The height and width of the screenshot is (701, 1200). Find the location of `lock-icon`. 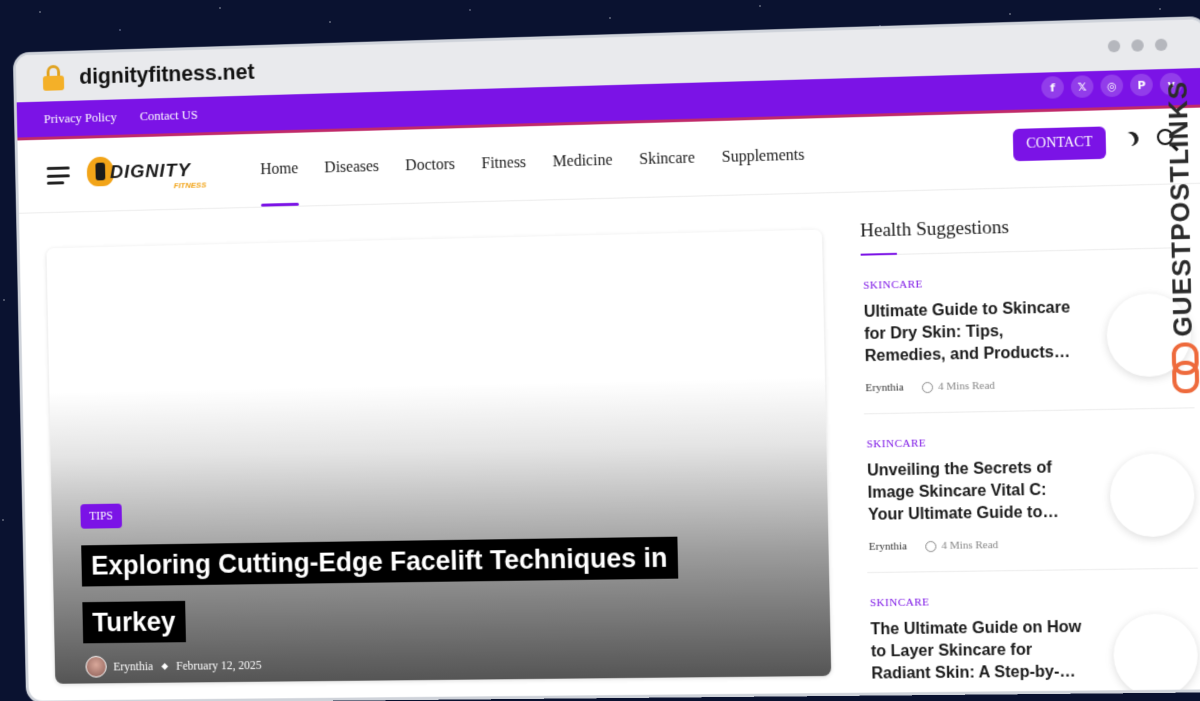

lock-icon is located at coordinates (54, 78).